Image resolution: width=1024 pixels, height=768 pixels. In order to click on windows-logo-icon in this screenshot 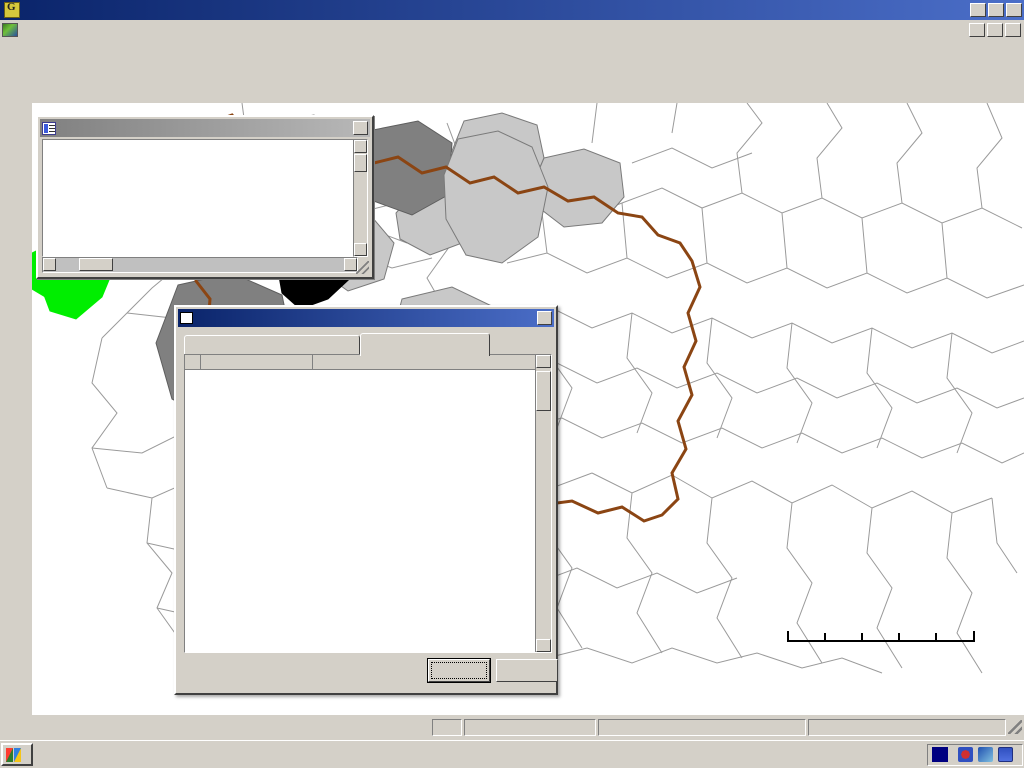, I will do `click(13, 754)`.